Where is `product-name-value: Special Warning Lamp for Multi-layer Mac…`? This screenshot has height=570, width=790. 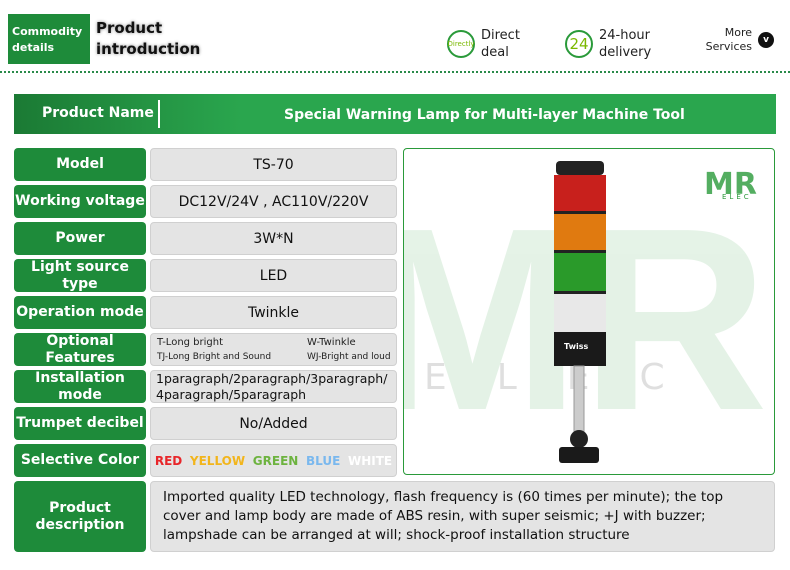
product-name-value: Special Warning Lamp for Multi-layer Mac… is located at coordinates (484, 115).